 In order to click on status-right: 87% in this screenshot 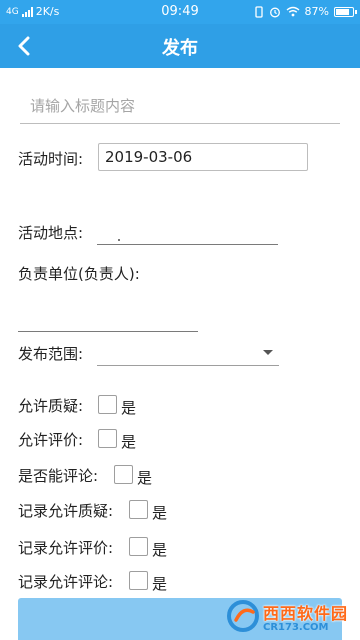, I will do `click(305, 11)`.